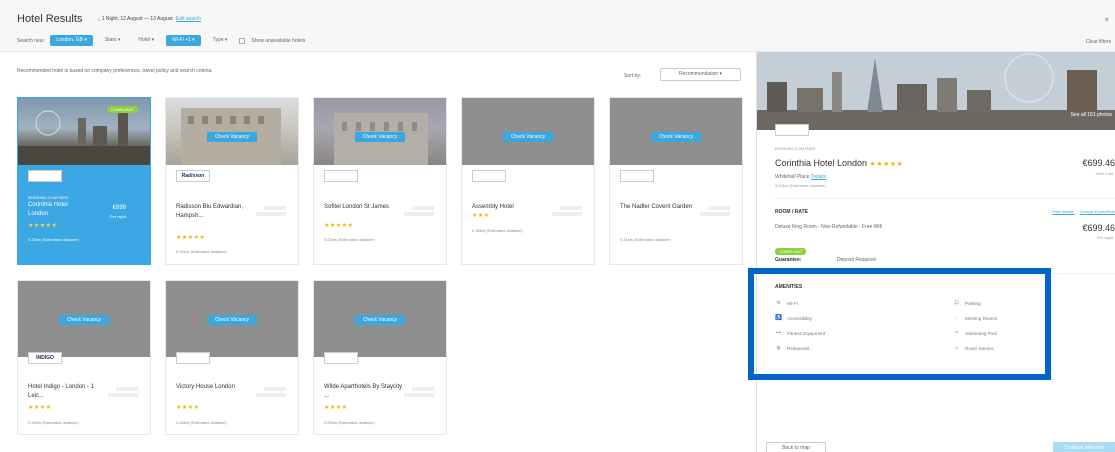 The width and height of the screenshot is (1115, 452). I want to click on stars-filter: Stars ▾, so click(113, 40).